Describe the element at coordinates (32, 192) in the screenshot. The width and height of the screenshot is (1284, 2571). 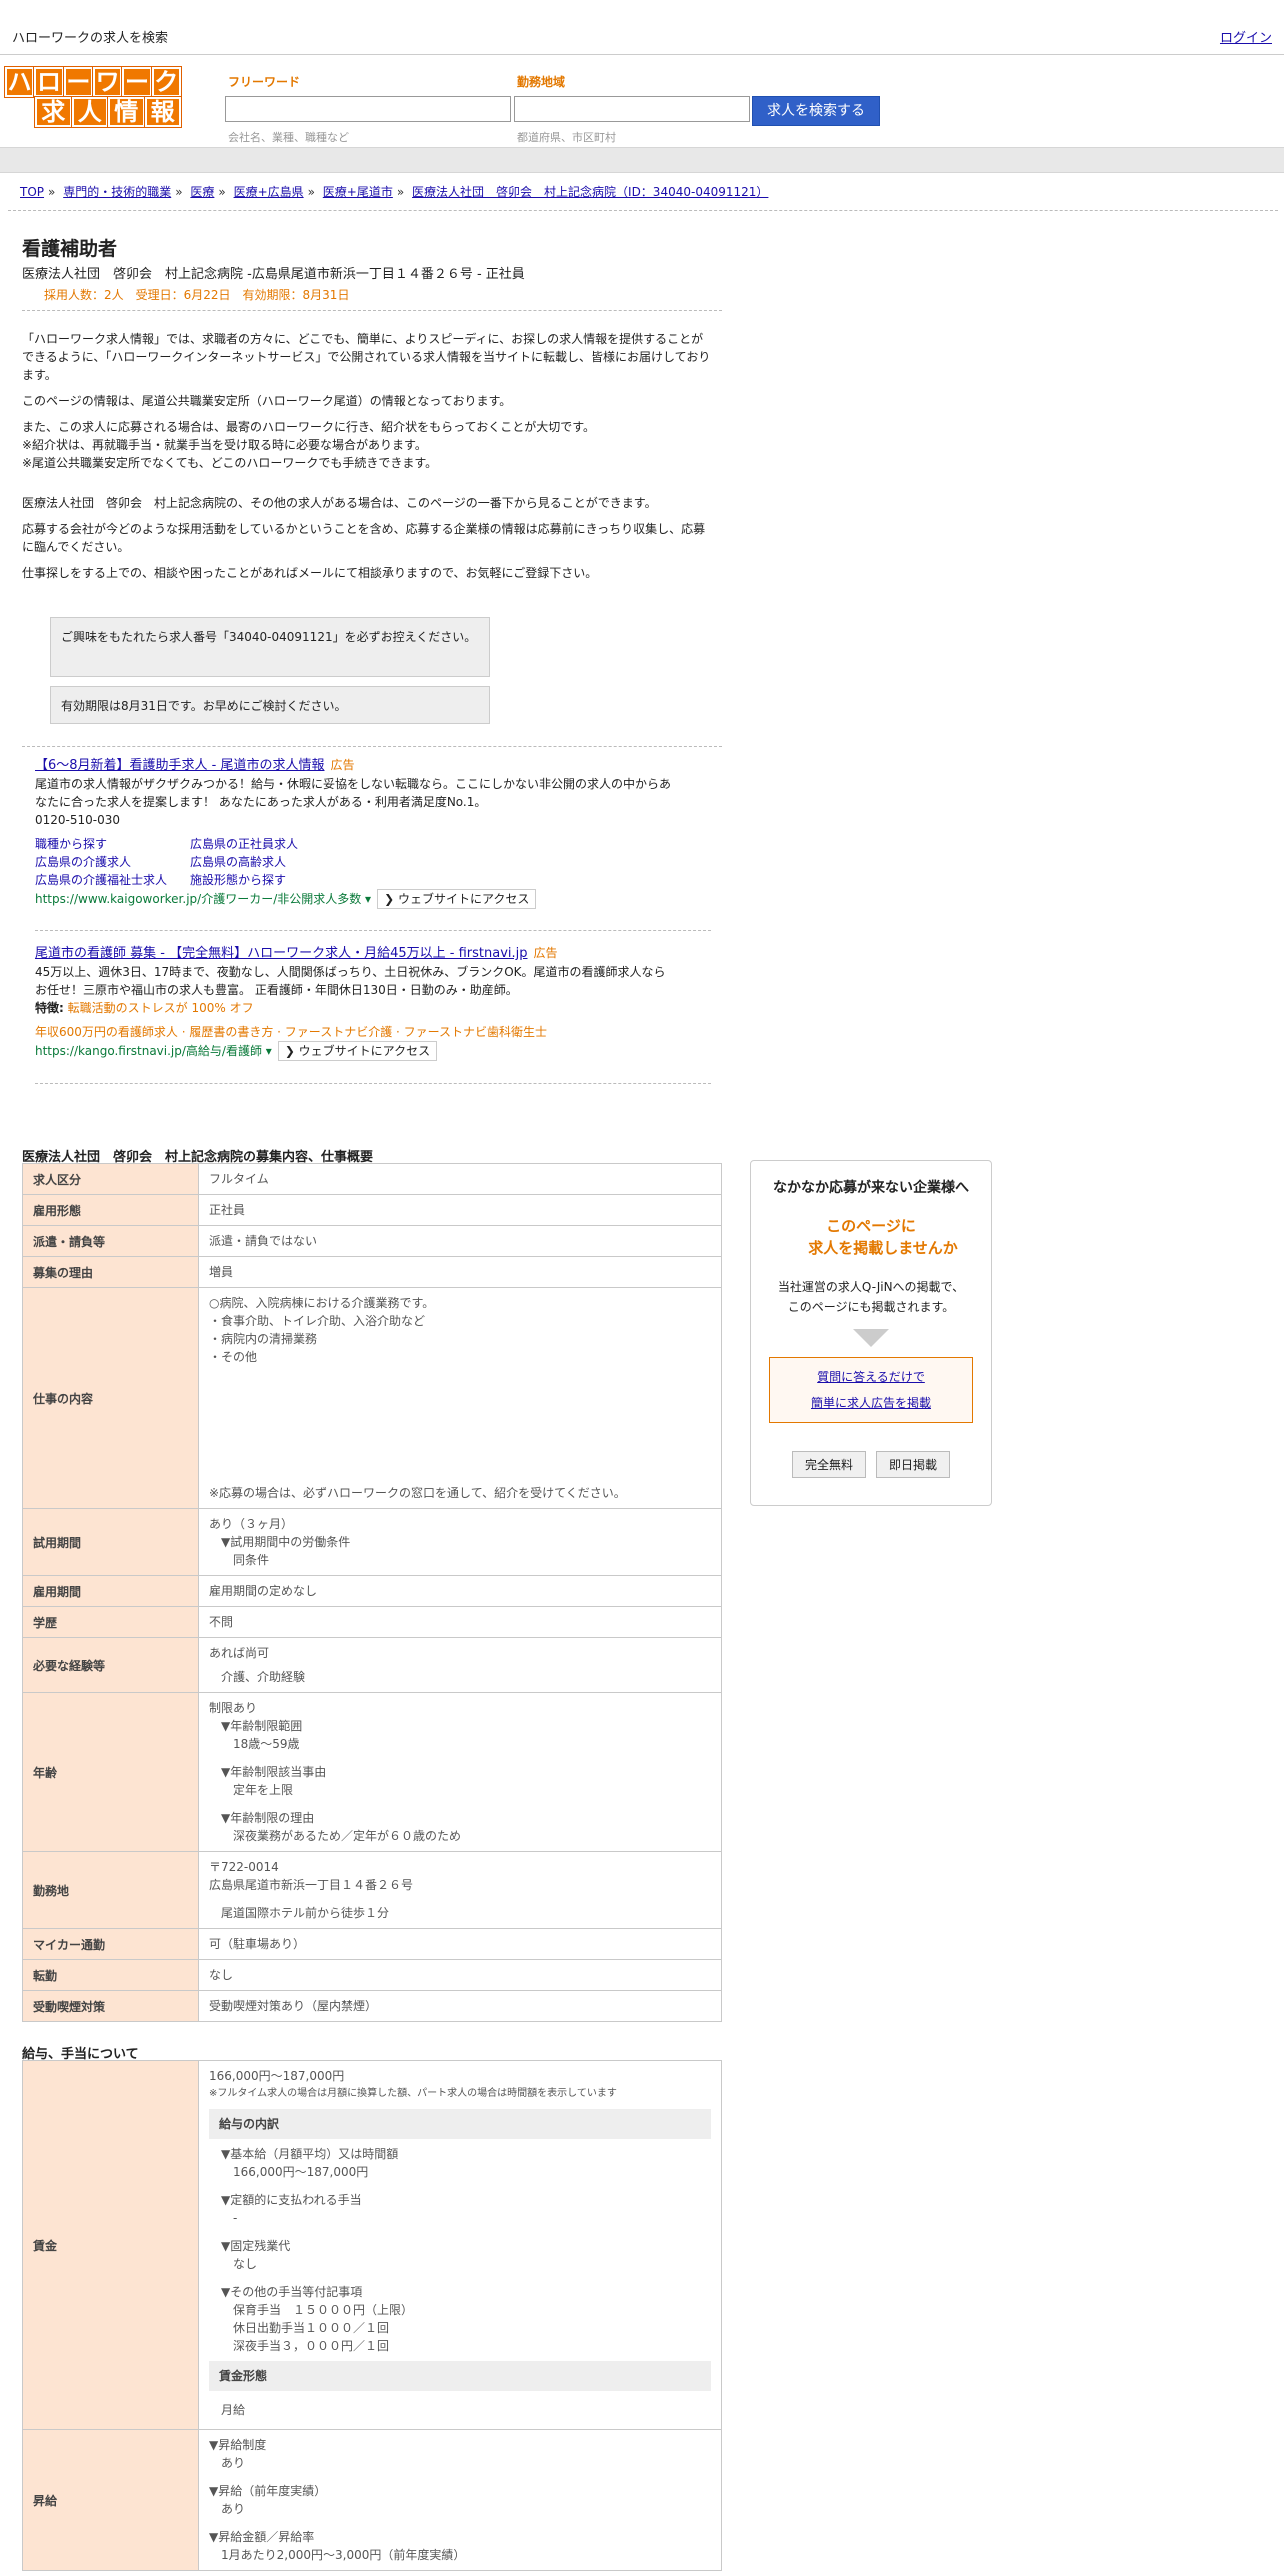
I see `breadcrumb-top: TOP` at that location.